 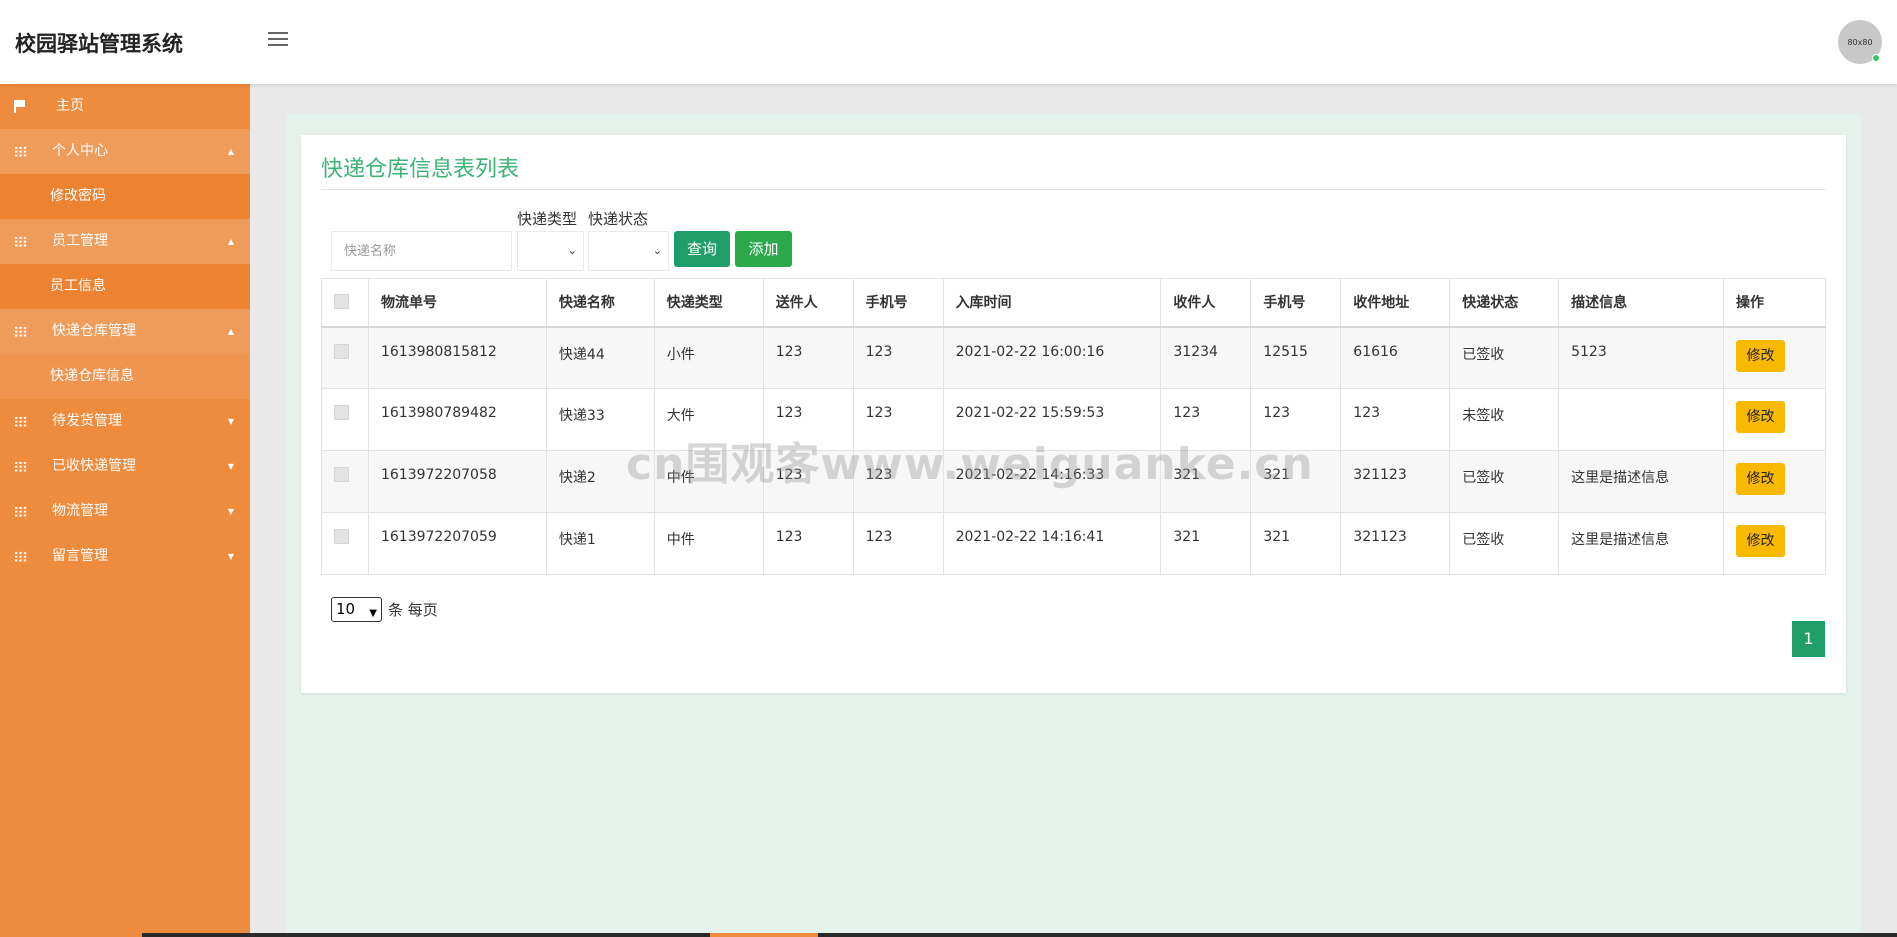 What do you see at coordinates (457, 357) in the screenshot?
I see `table-cell: 1613980815812` at bounding box center [457, 357].